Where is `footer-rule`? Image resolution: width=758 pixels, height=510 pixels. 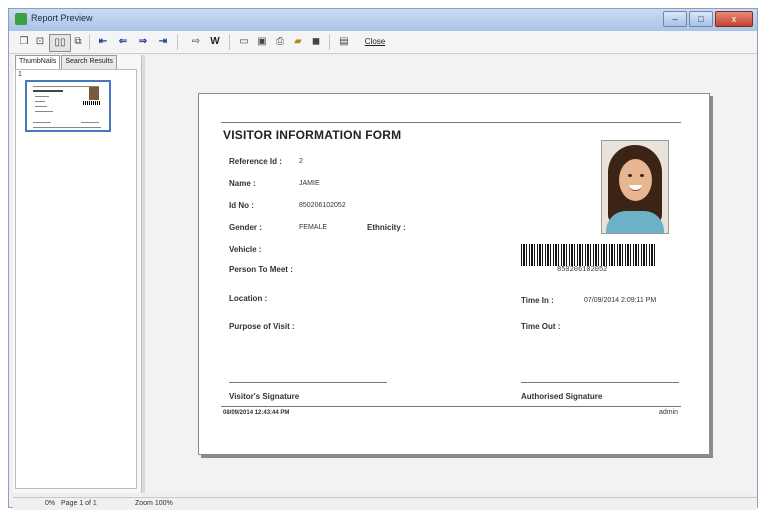
footer-rule is located at coordinates (451, 406).